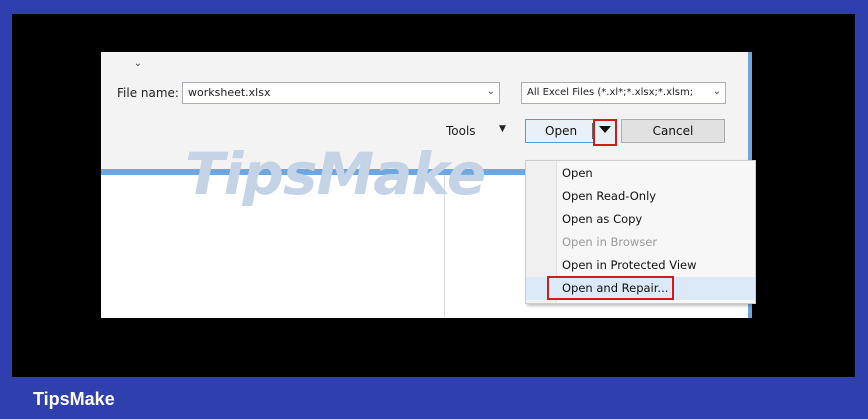  Describe the element at coordinates (640, 196) in the screenshot. I see `menu-item-open-read-only: Open Read-Only` at that location.